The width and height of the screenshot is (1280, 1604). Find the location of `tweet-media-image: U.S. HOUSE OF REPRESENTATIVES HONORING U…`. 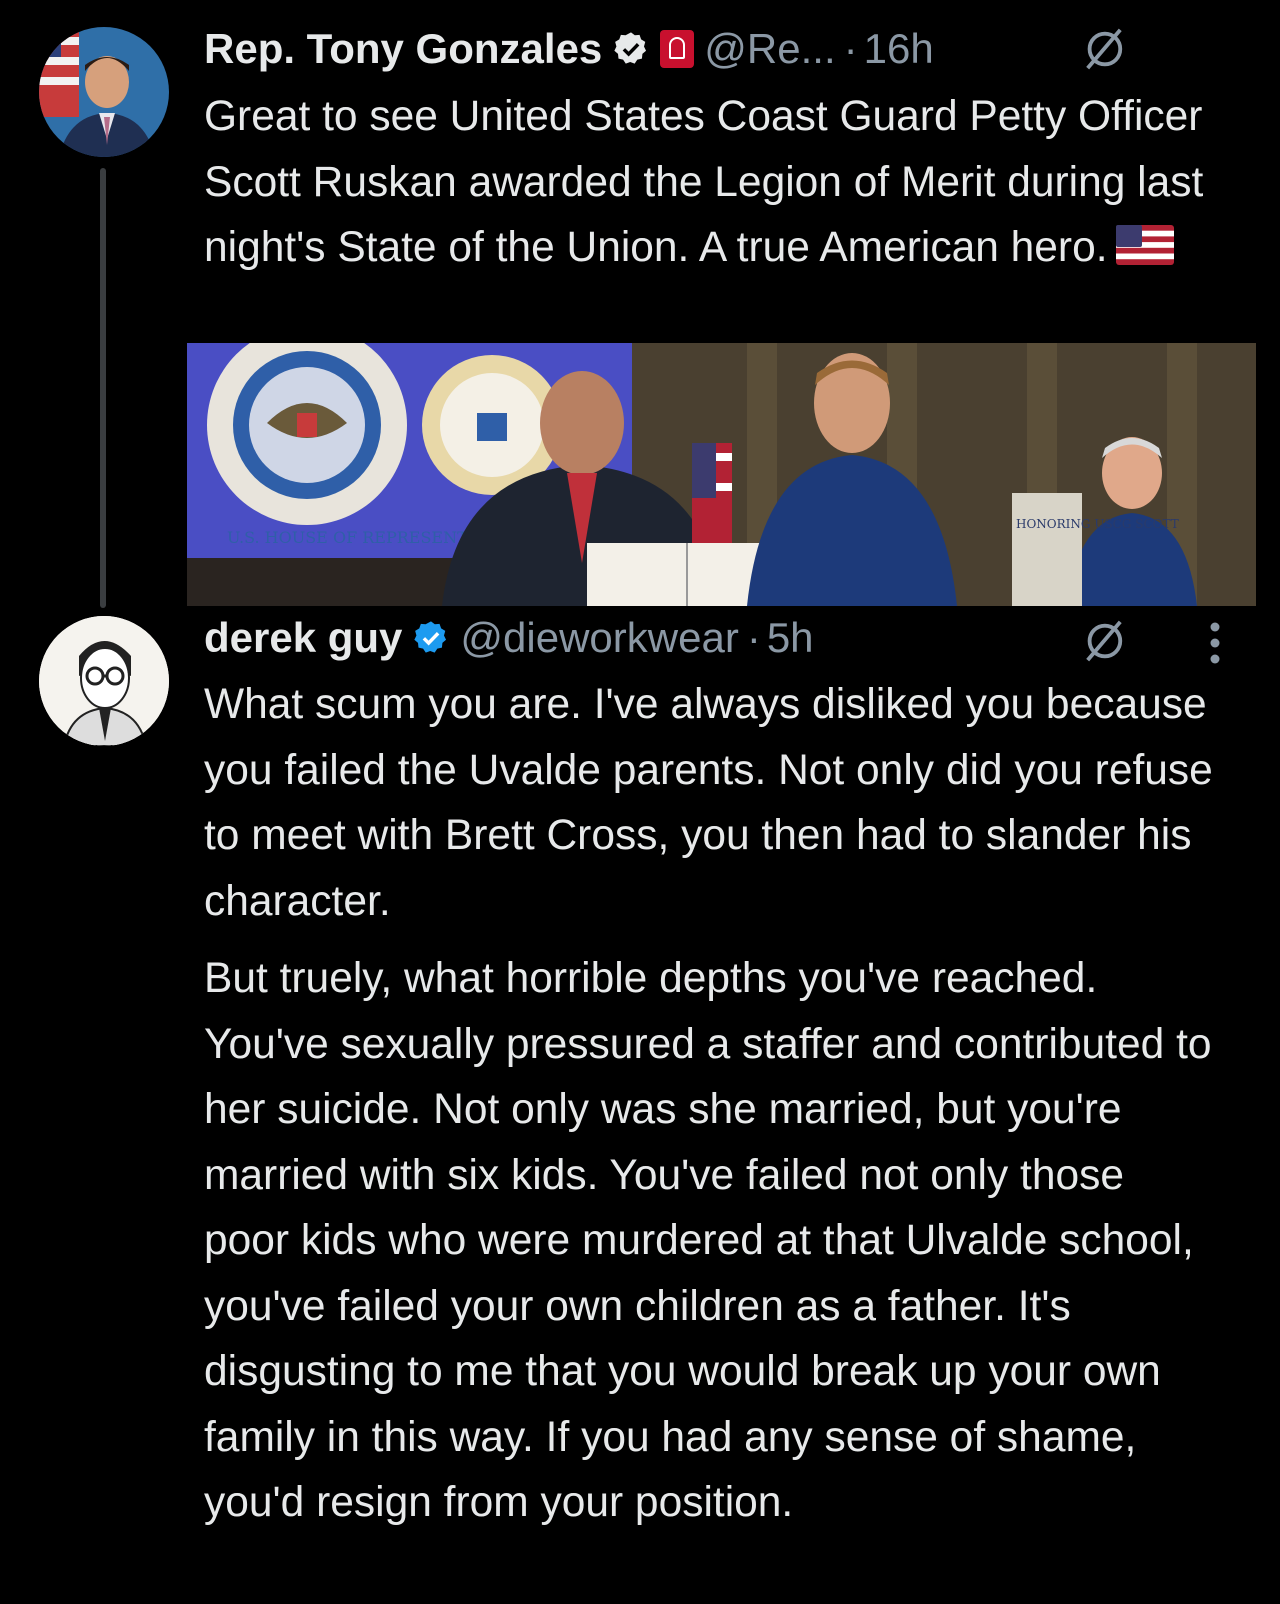

tweet-media-image: U.S. HOUSE OF REPRESENTATIVES HONORING U… is located at coordinates (721, 474).